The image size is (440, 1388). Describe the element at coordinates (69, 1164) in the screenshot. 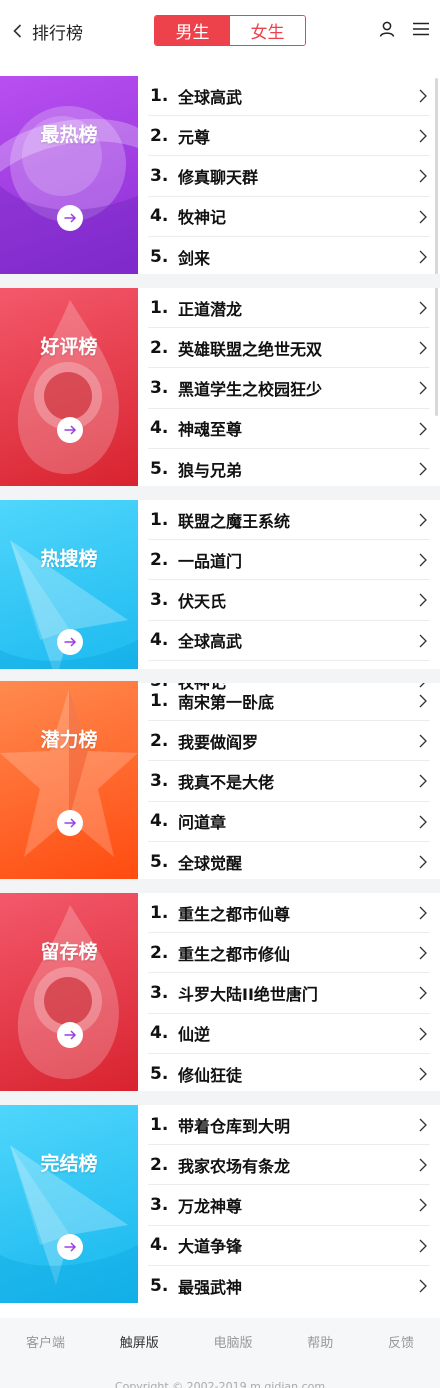

I see `rank-name: 完结榜` at that location.